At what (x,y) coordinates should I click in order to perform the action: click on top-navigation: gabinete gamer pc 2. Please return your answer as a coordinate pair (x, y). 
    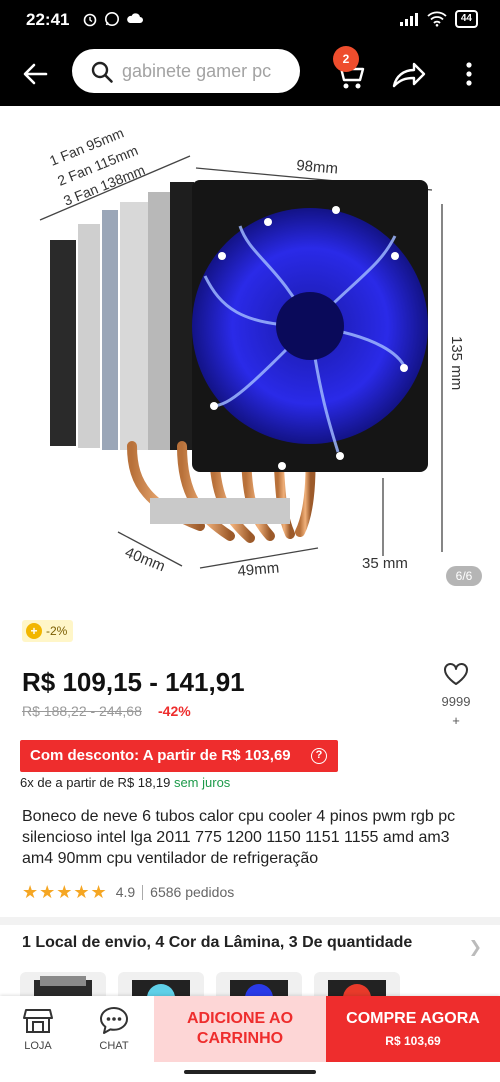
    Looking at the image, I should click on (250, 73).